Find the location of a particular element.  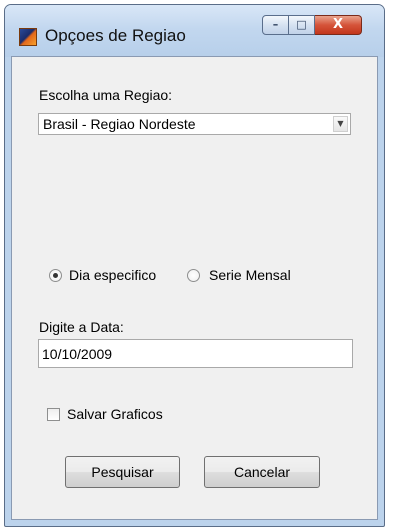

date-input-value: 10/10/2009 is located at coordinates (77, 354).